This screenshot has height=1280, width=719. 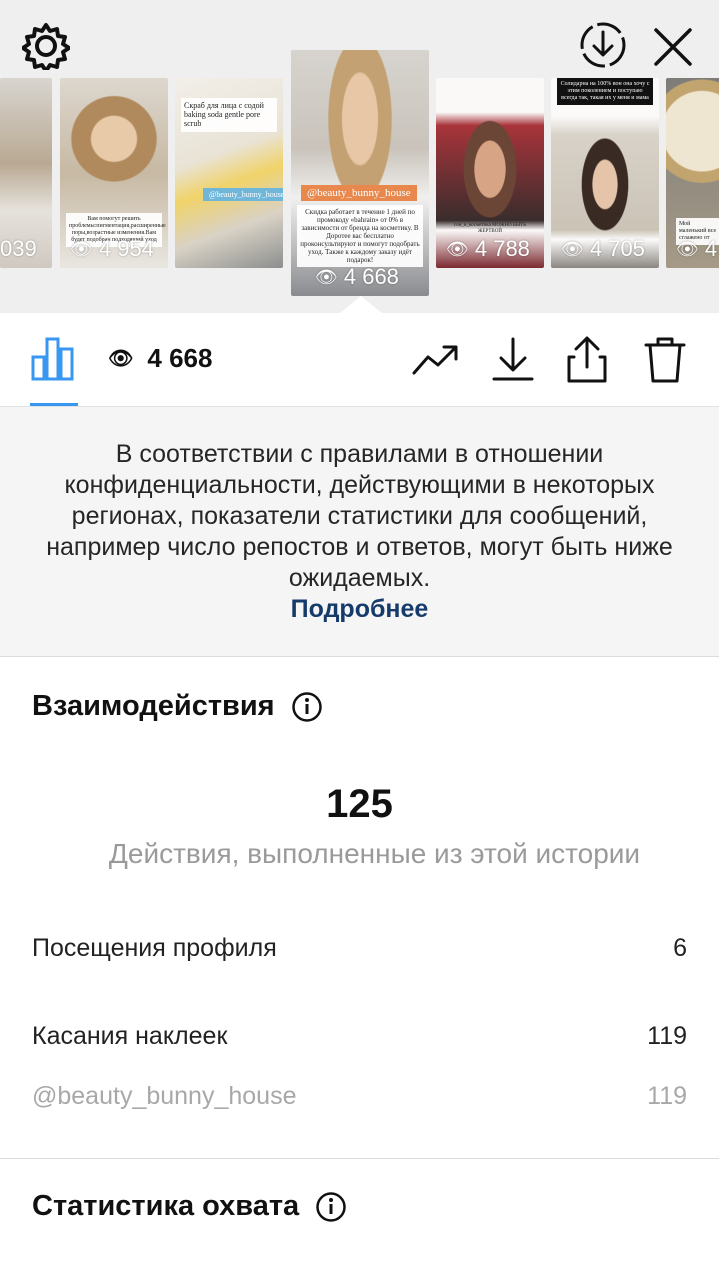 I want to click on interactions-title: Взаимодействия, so click(x=153, y=706).